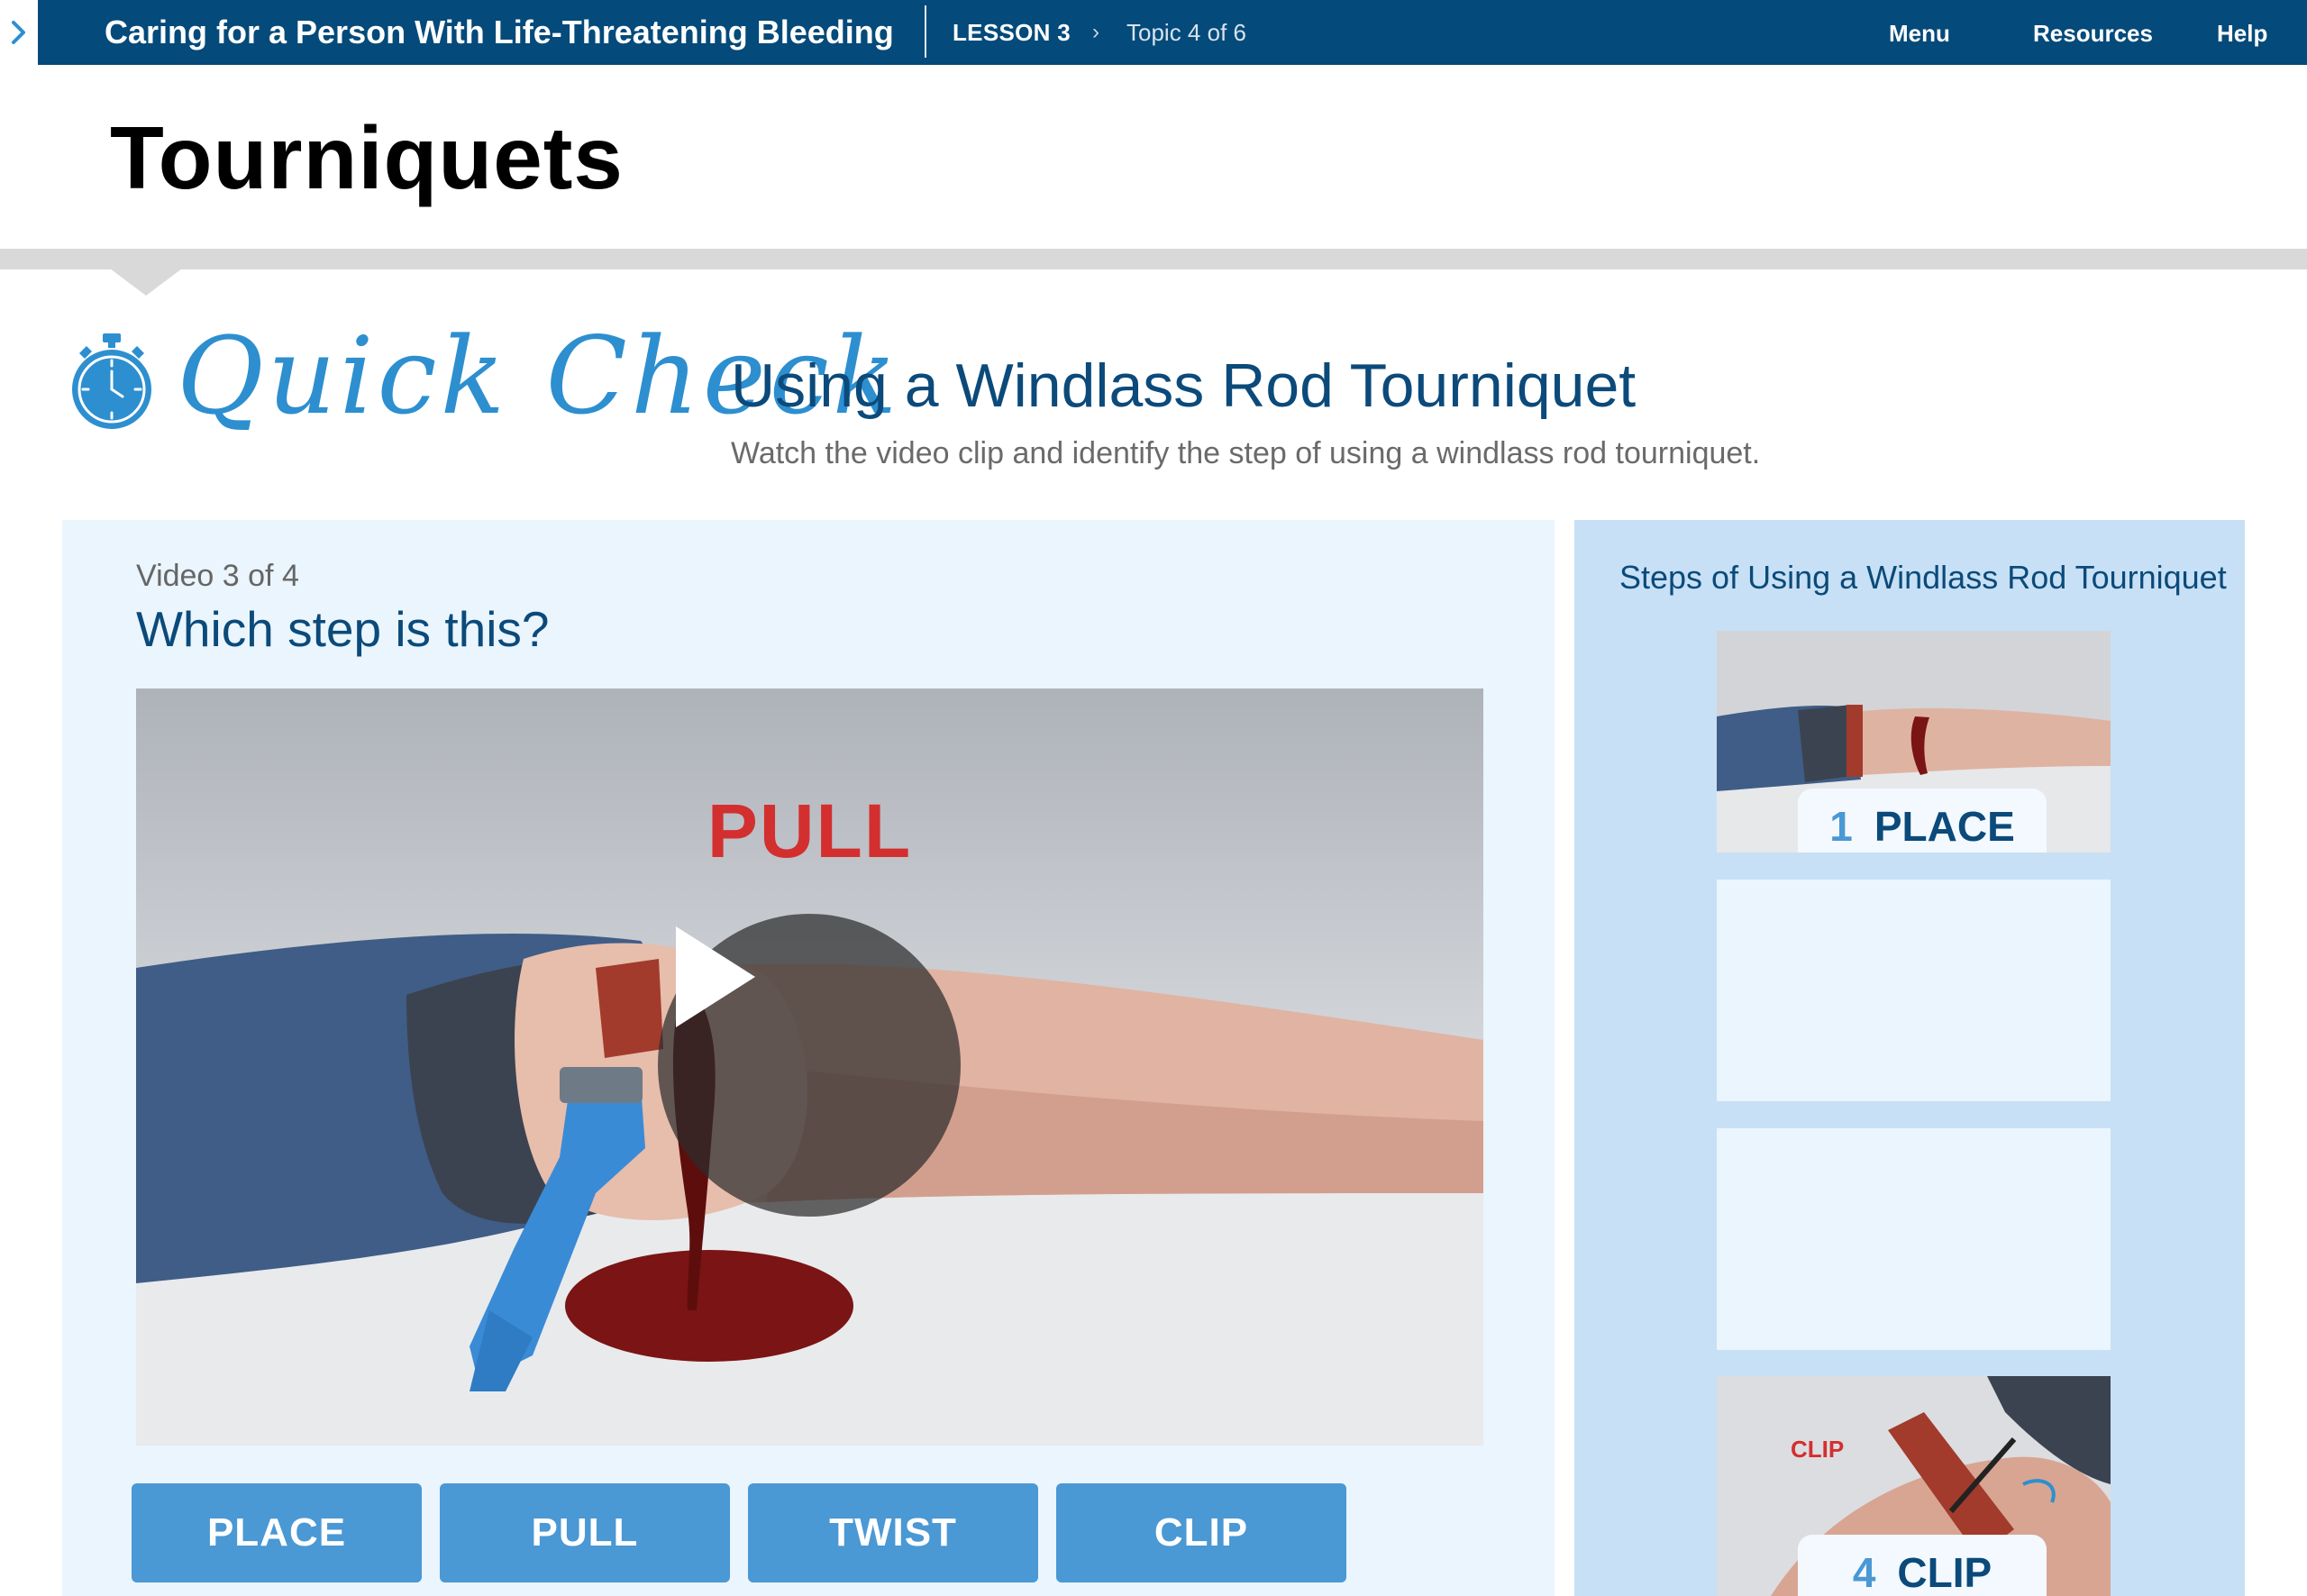  I want to click on step-card-4: CLIP 4 CLIP, so click(1914, 1486).